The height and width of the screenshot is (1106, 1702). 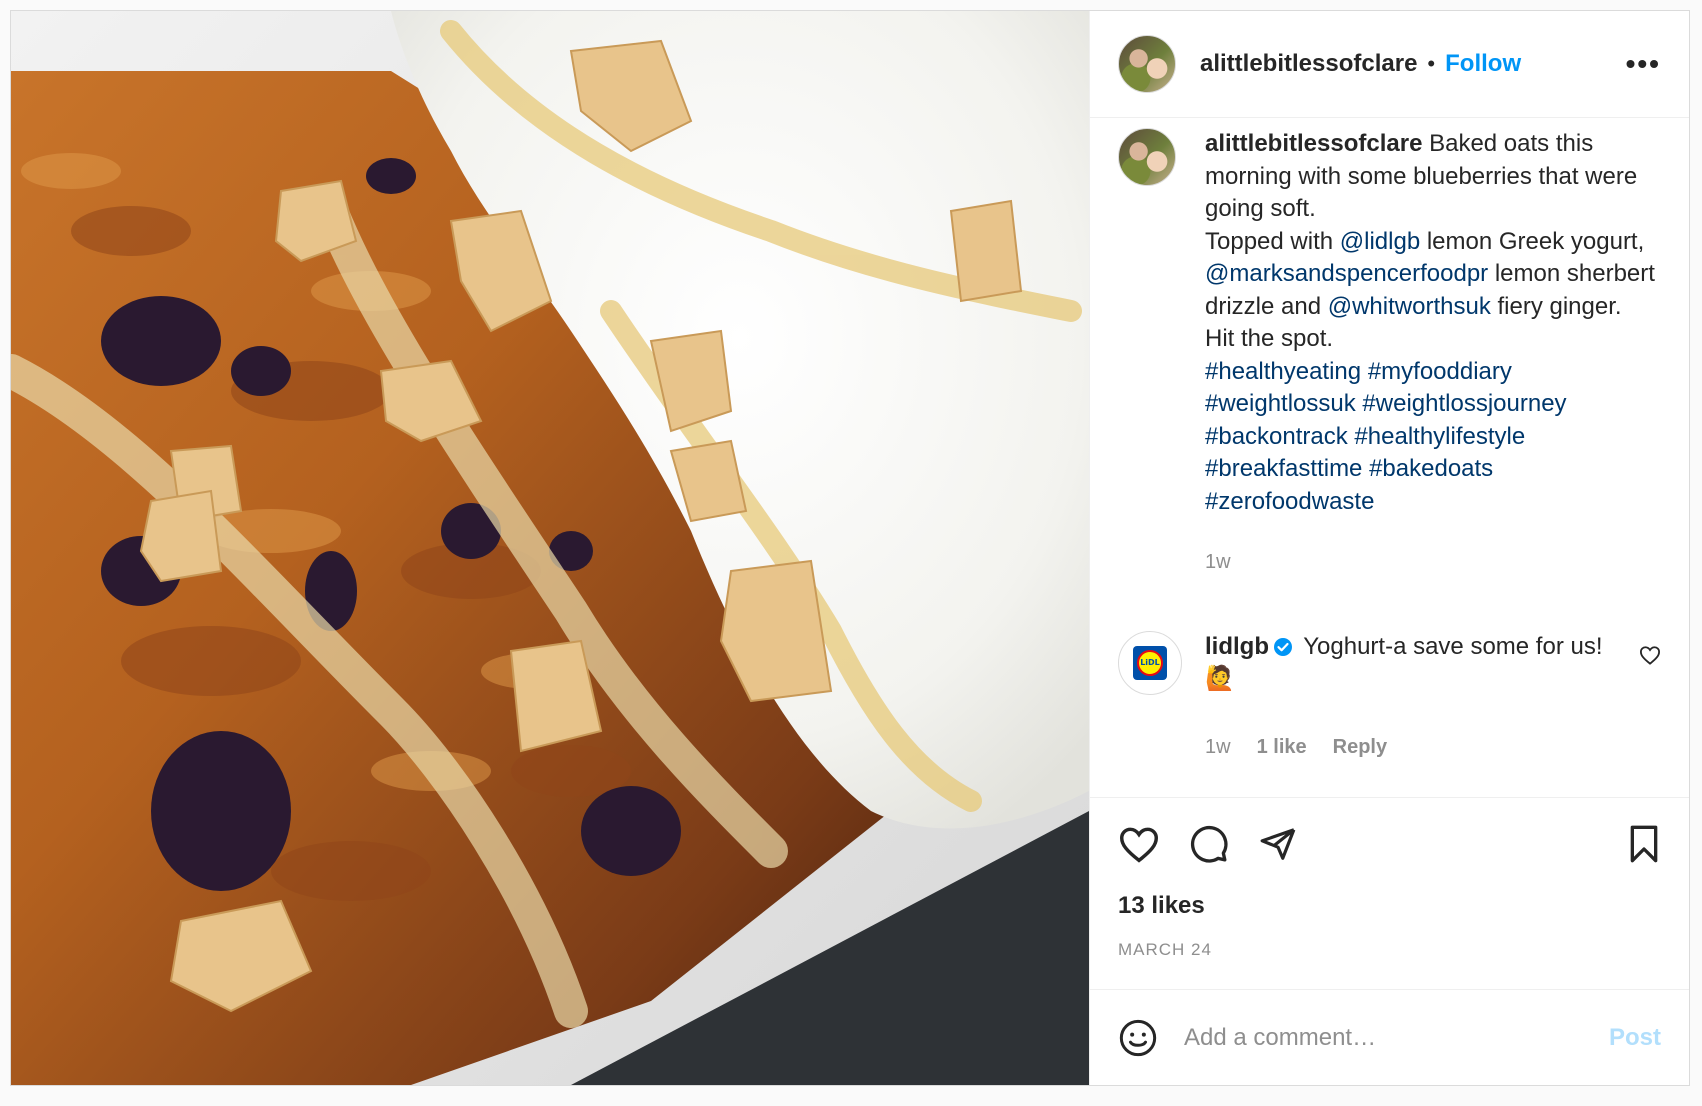 I want to click on comment-like-heart-icon, so click(x=1650, y=657).